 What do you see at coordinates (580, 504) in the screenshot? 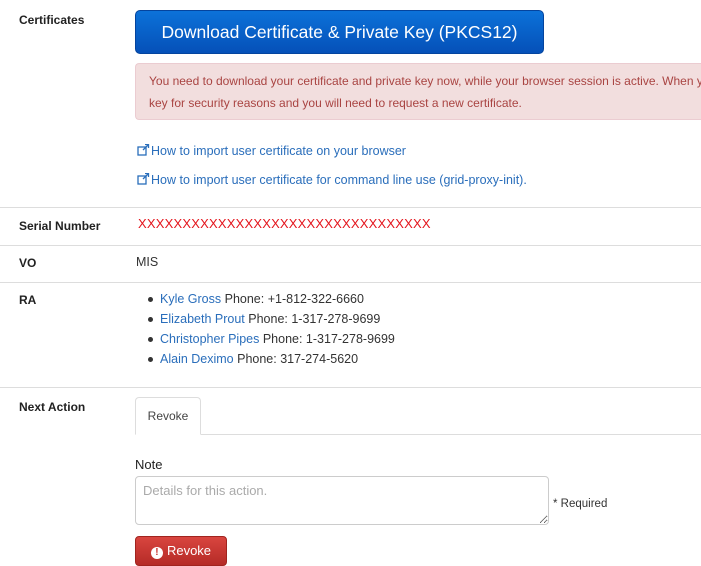
I see `required-indicator: * Required` at bounding box center [580, 504].